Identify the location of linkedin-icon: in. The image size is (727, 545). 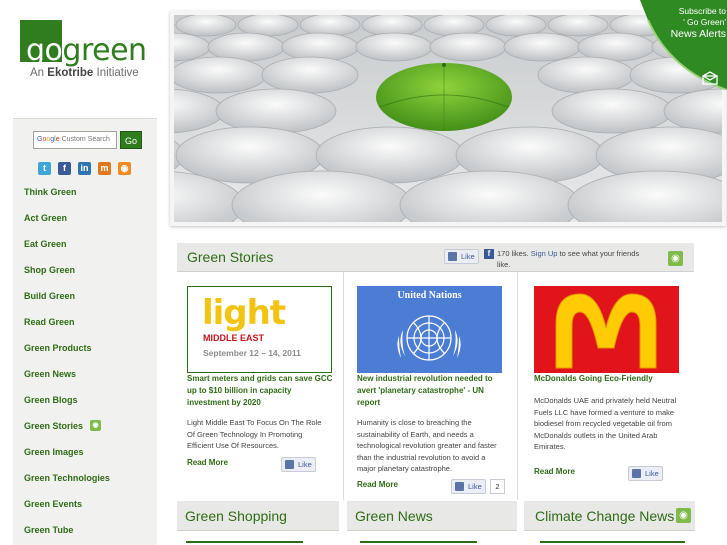
(84, 168).